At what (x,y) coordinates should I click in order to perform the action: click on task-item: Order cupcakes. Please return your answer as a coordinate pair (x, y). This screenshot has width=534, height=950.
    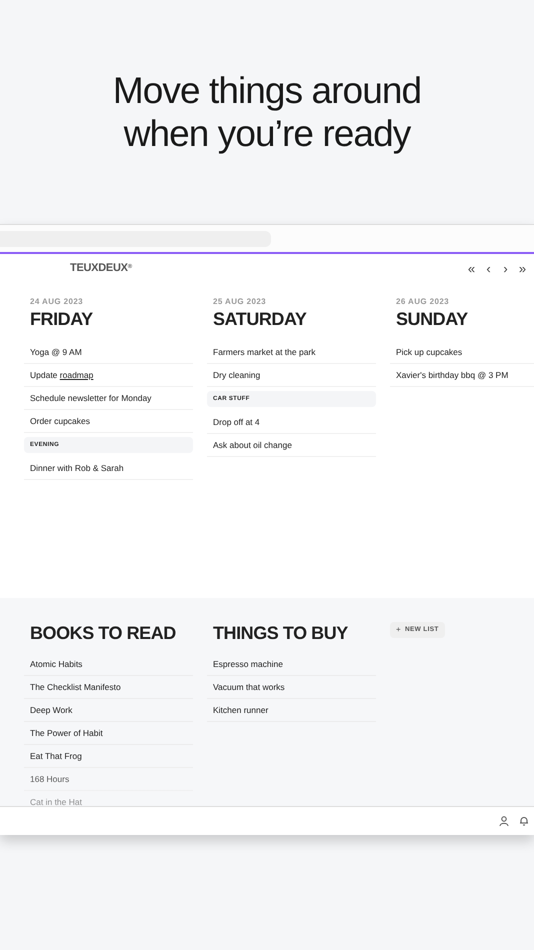
    Looking at the image, I should click on (108, 421).